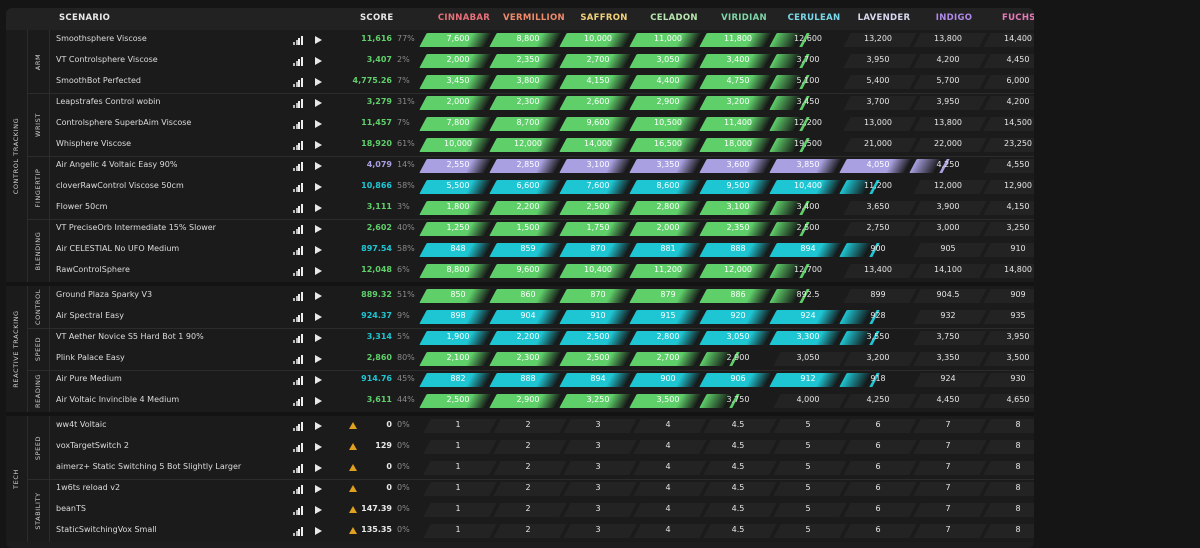 The height and width of the screenshot is (548, 1200). What do you see at coordinates (668, 399) in the screenshot?
I see `threshold-value: 3,500` at bounding box center [668, 399].